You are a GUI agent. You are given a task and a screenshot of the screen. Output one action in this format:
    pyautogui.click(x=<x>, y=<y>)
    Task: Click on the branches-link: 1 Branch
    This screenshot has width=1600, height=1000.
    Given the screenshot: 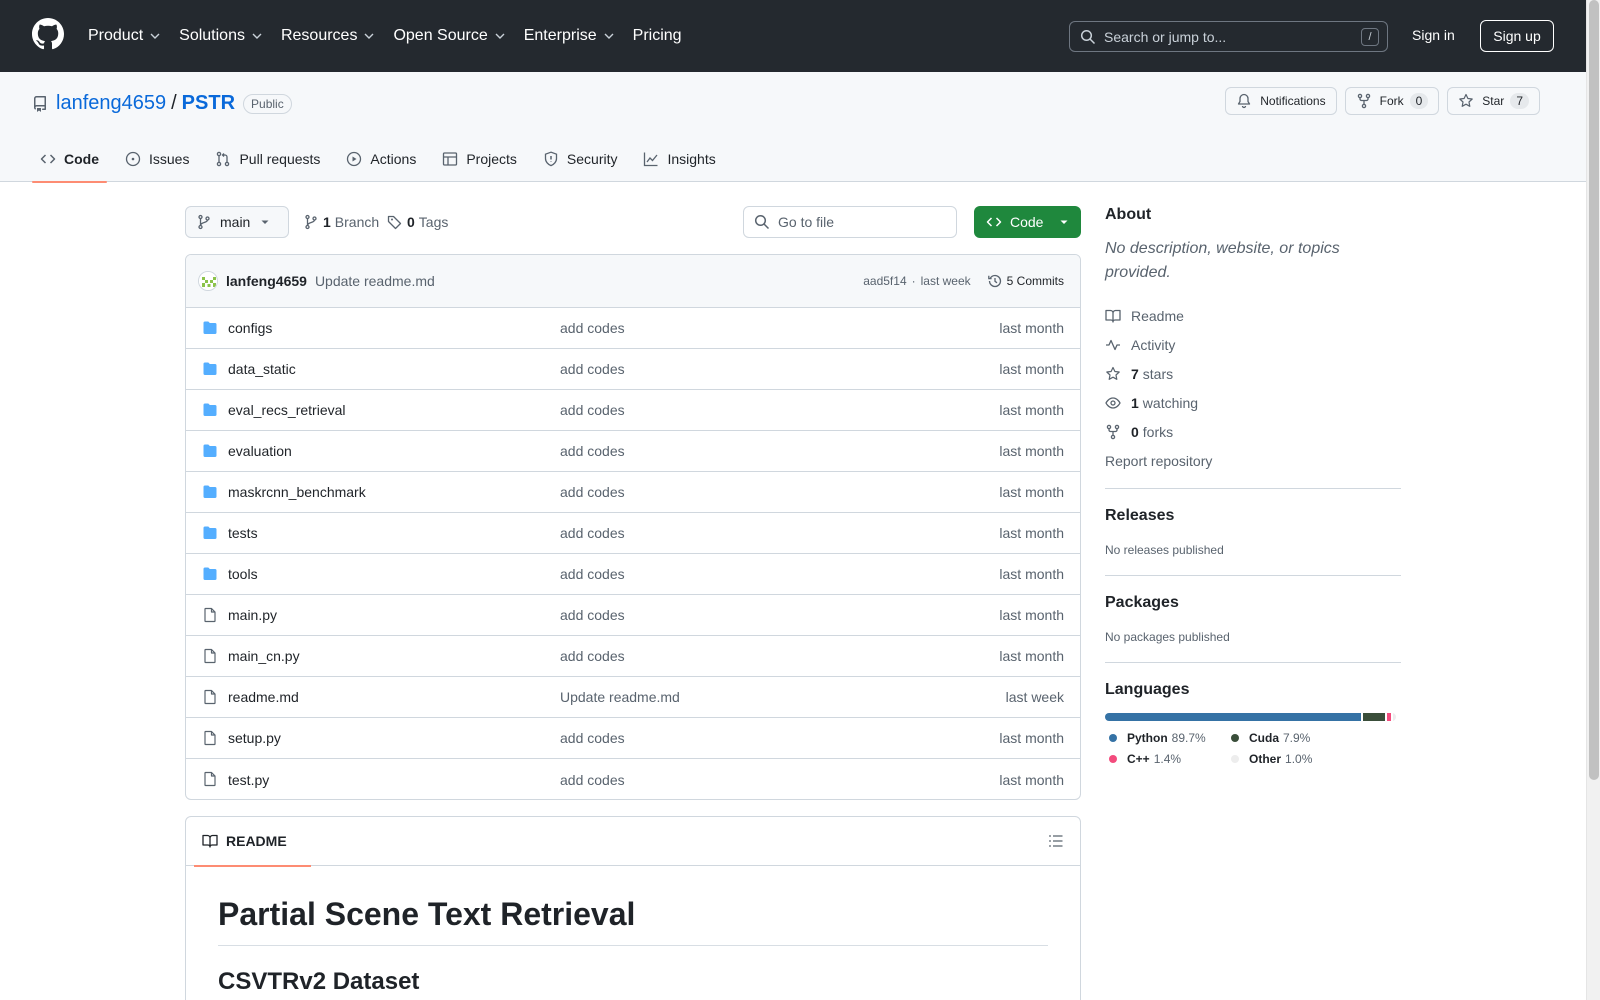 What is the action you would take?
    pyautogui.click(x=341, y=222)
    